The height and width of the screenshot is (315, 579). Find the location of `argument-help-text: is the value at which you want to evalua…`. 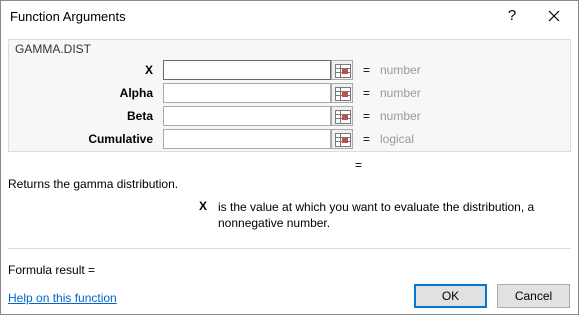

argument-help-text: is the value at which you want to evalua… is located at coordinates (376, 215).